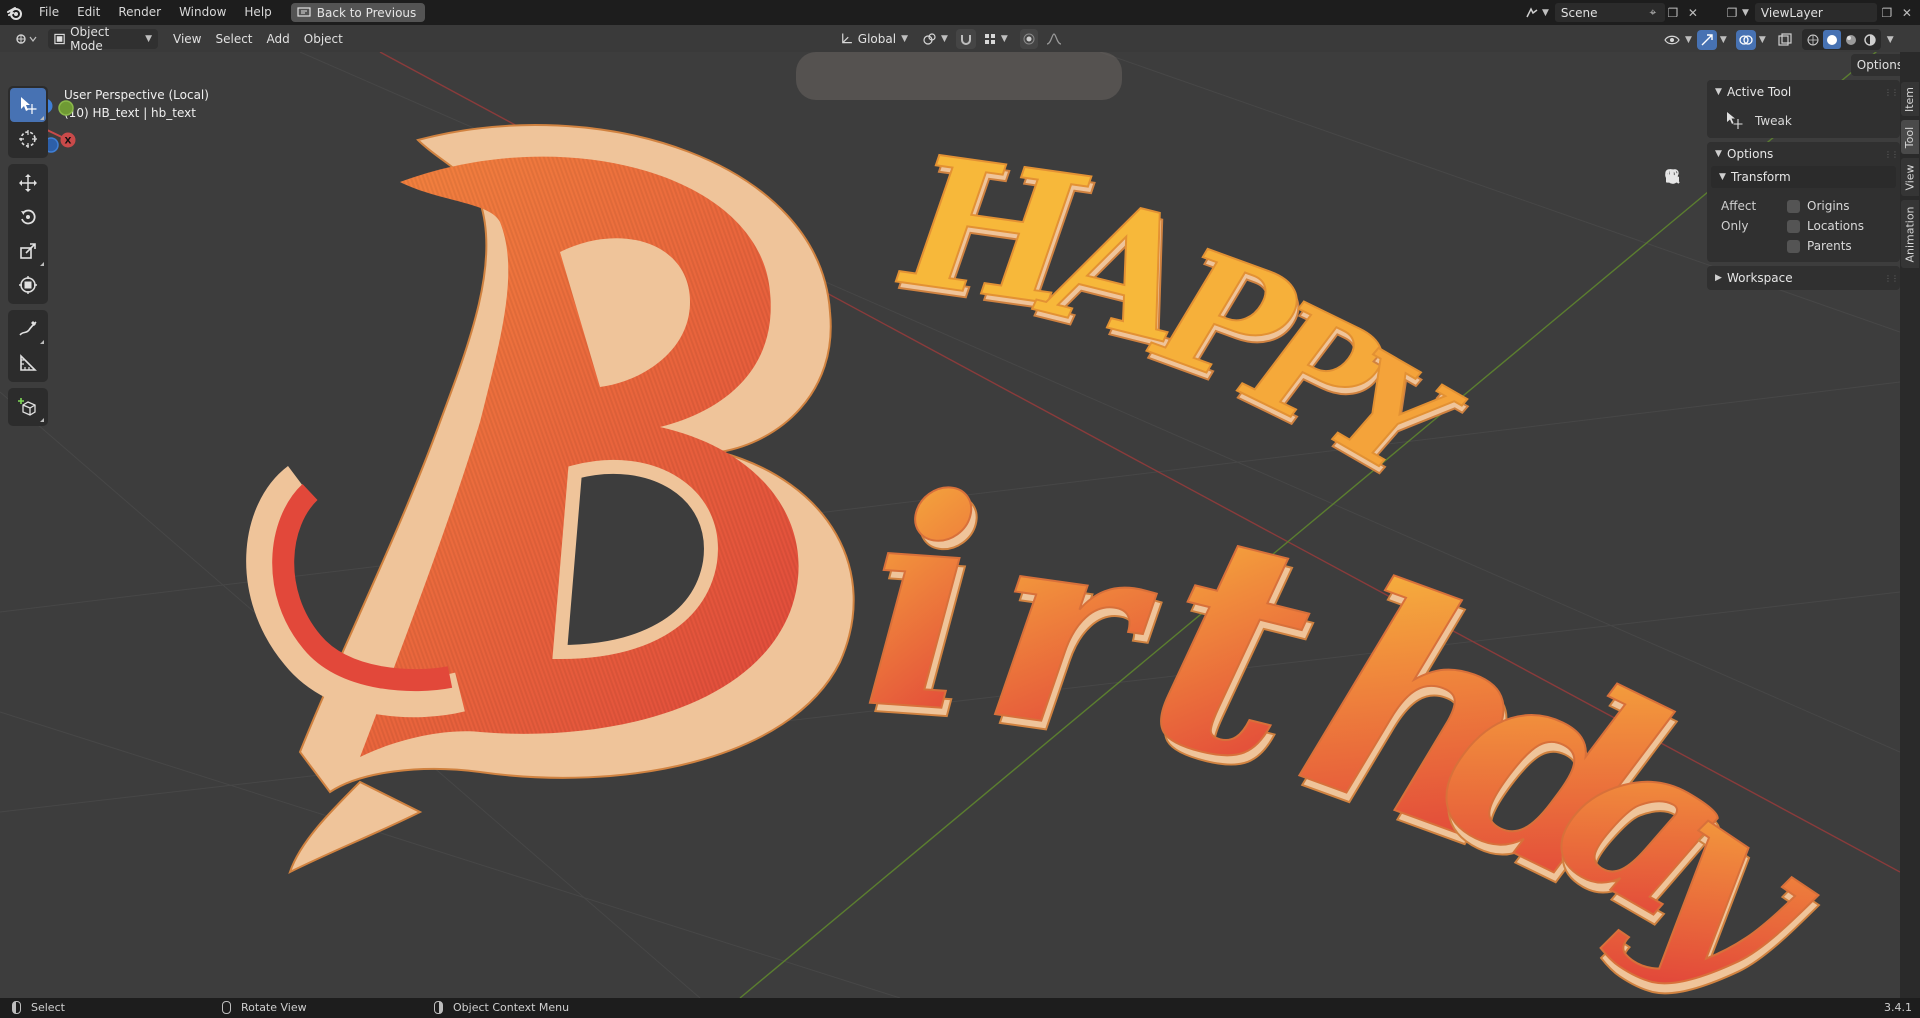 The image size is (1920, 1018). Describe the element at coordinates (996, 39) in the screenshot. I see `snap-target-dropdown: ▼` at that location.